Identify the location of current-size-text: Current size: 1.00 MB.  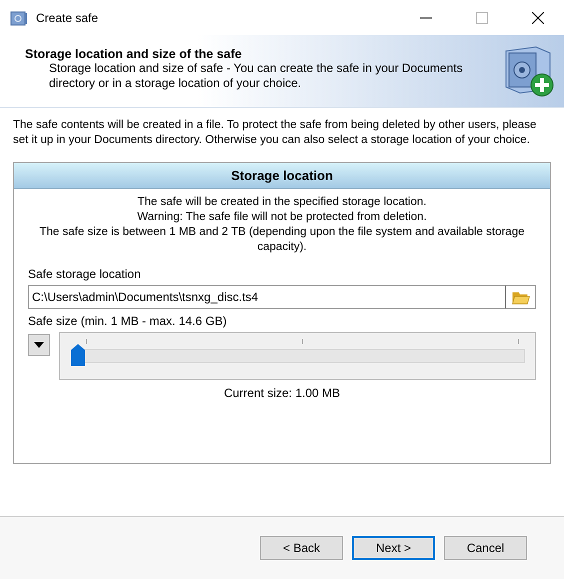
(282, 393).